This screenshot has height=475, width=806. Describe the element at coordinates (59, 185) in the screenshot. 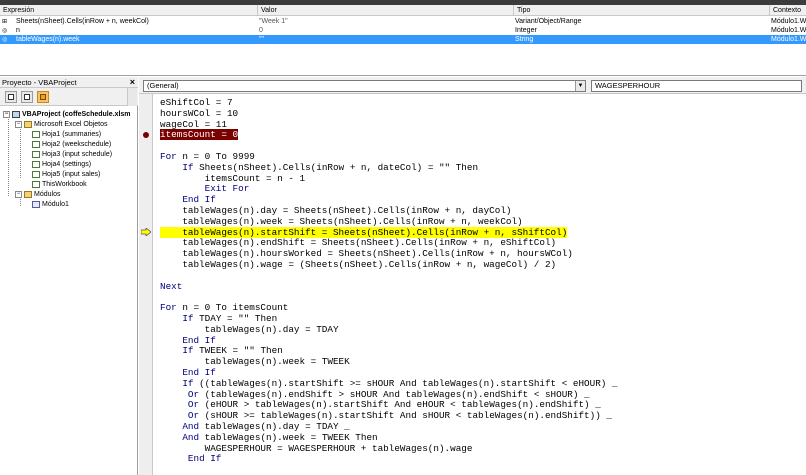

I see `tree-node-thisworkbook: ThisWorkbook` at that location.